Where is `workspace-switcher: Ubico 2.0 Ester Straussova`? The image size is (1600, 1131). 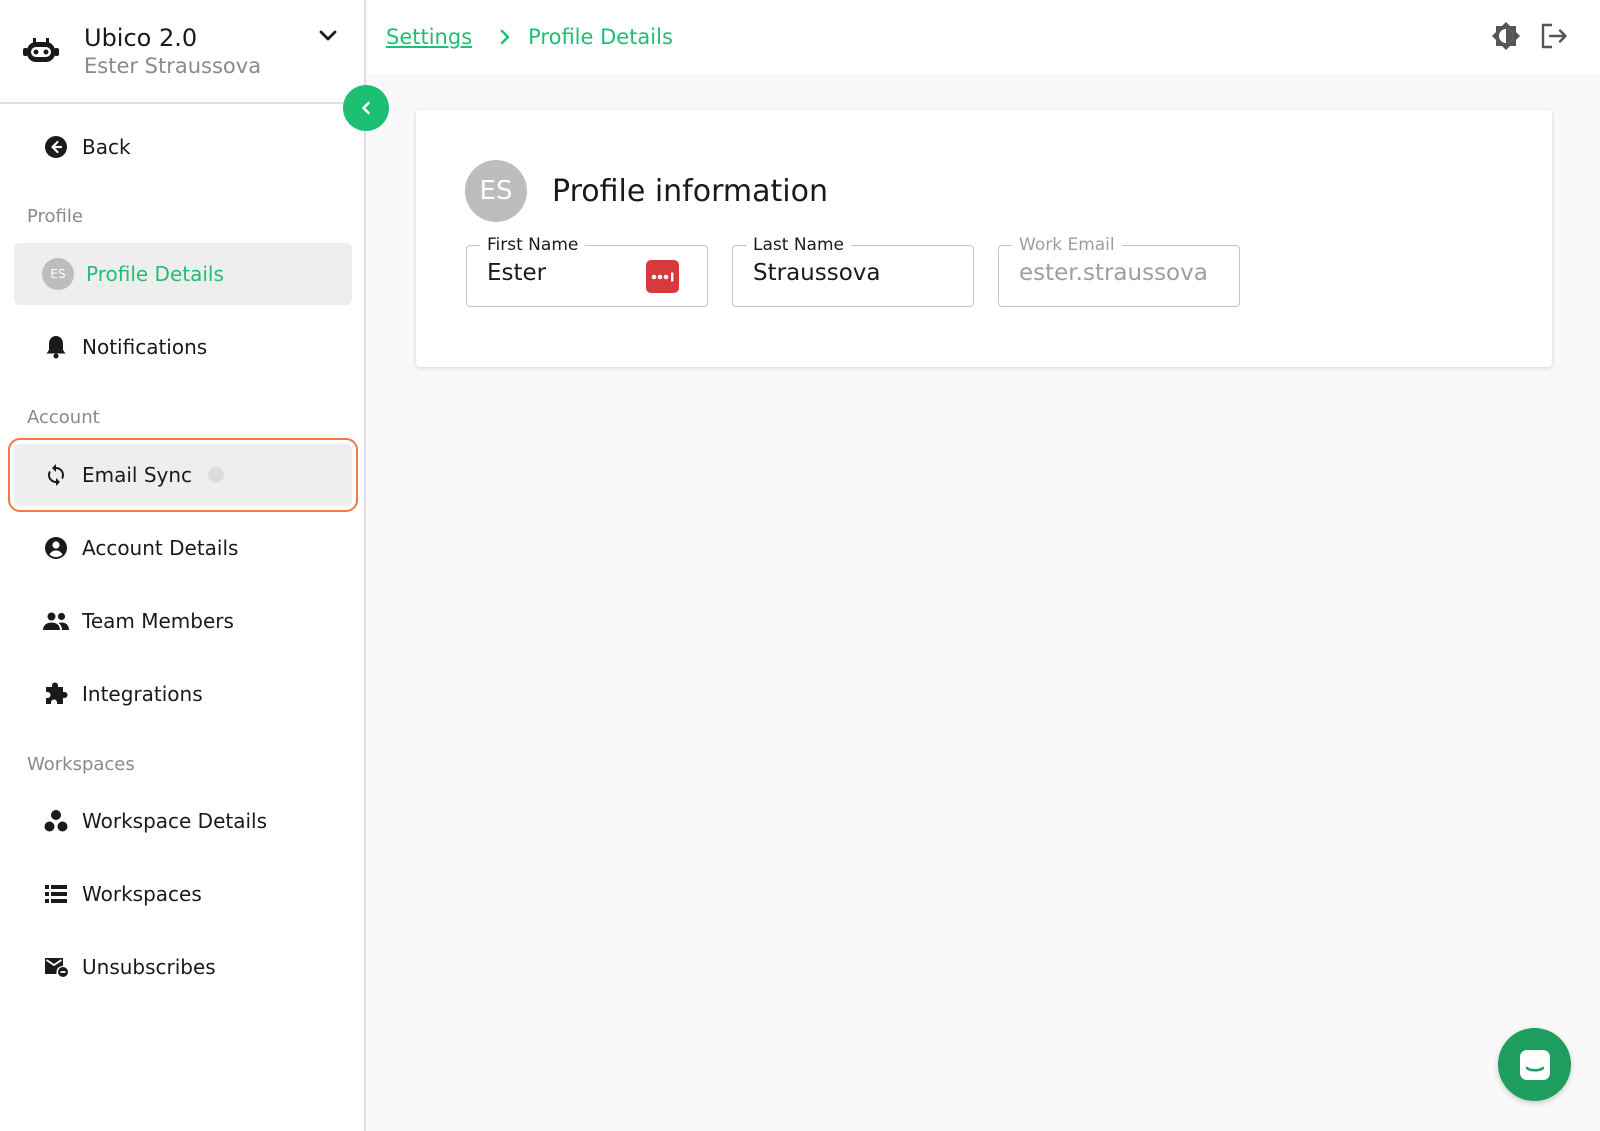 workspace-switcher: Ubico 2.0 Ester Straussova is located at coordinates (183, 52).